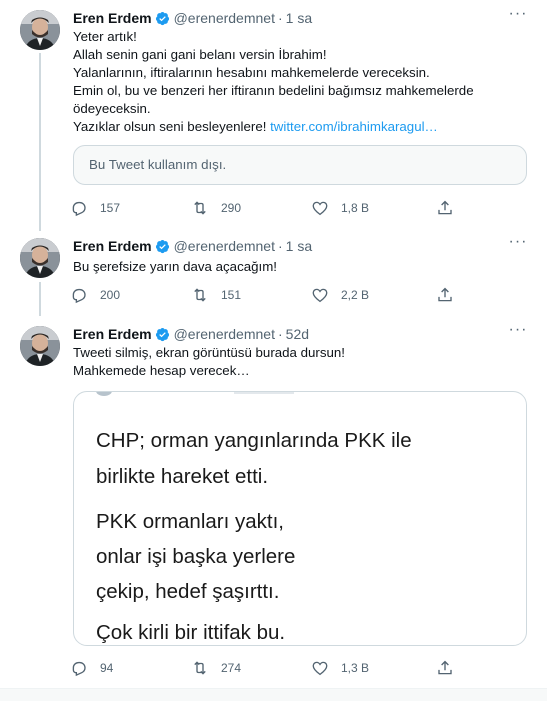 This screenshot has height=701, width=547. What do you see at coordinates (175, 266) in the screenshot?
I see `tweet-text-line: Bu şerefsize yarın dava açacağım!` at bounding box center [175, 266].